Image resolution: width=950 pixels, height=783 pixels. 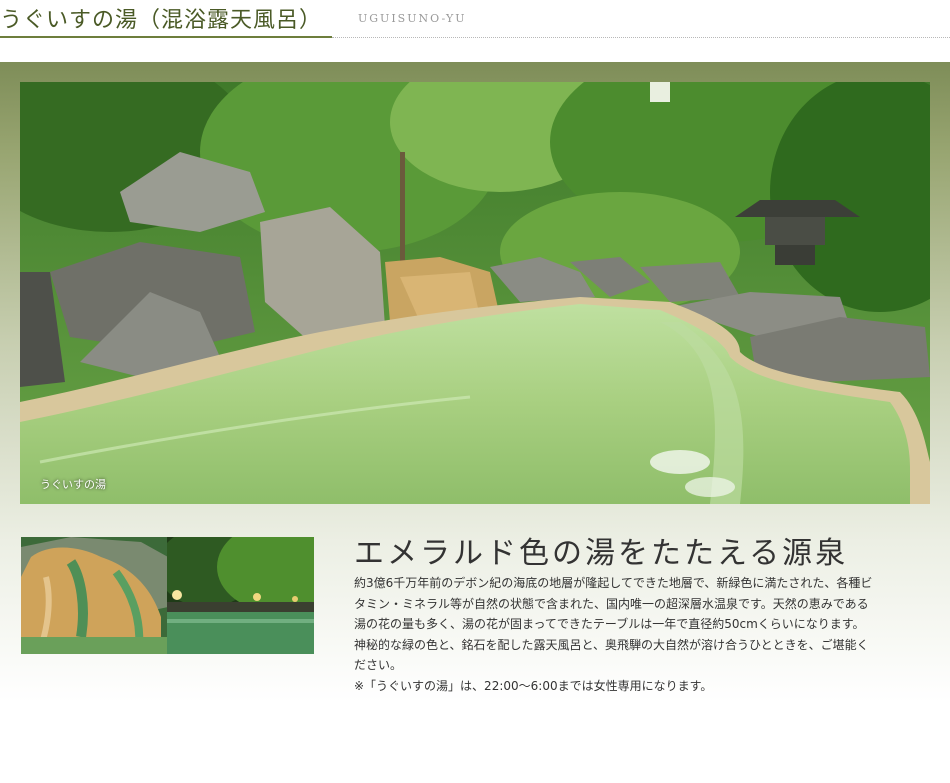 I want to click on dotted-divider, so click(x=641, y=37).